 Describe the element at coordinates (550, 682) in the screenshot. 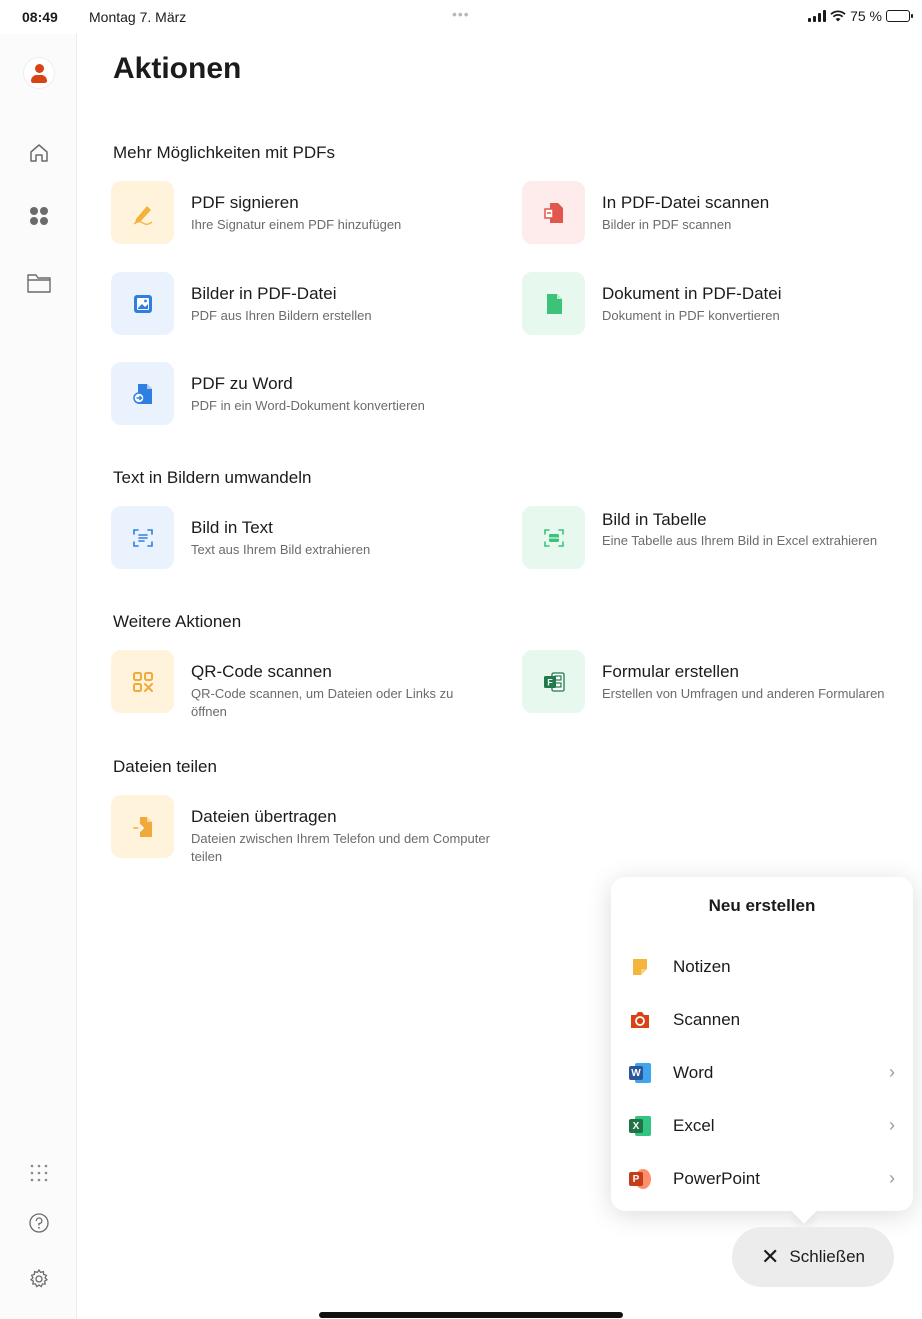

I see `svg-text: F` at that location.